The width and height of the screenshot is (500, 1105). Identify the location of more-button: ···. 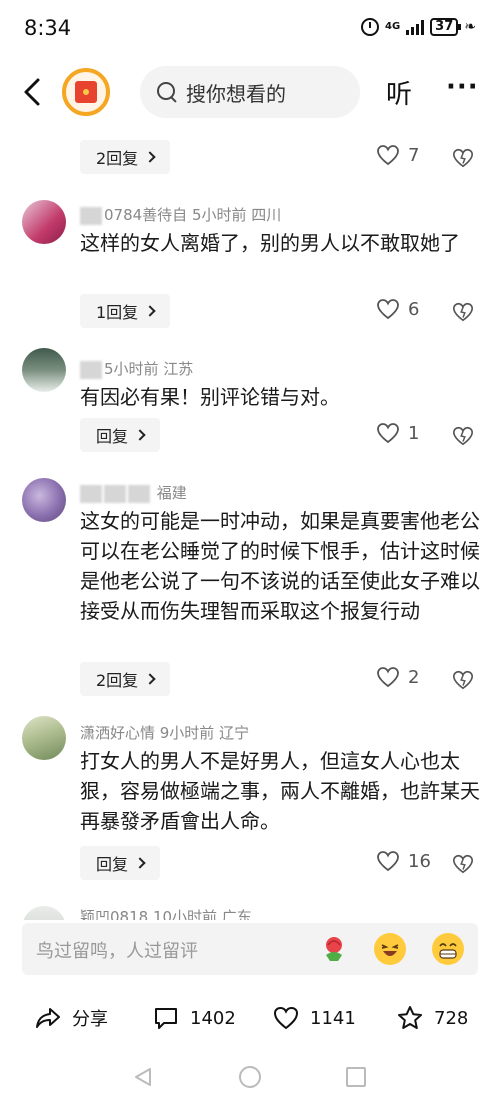
(462, 87).